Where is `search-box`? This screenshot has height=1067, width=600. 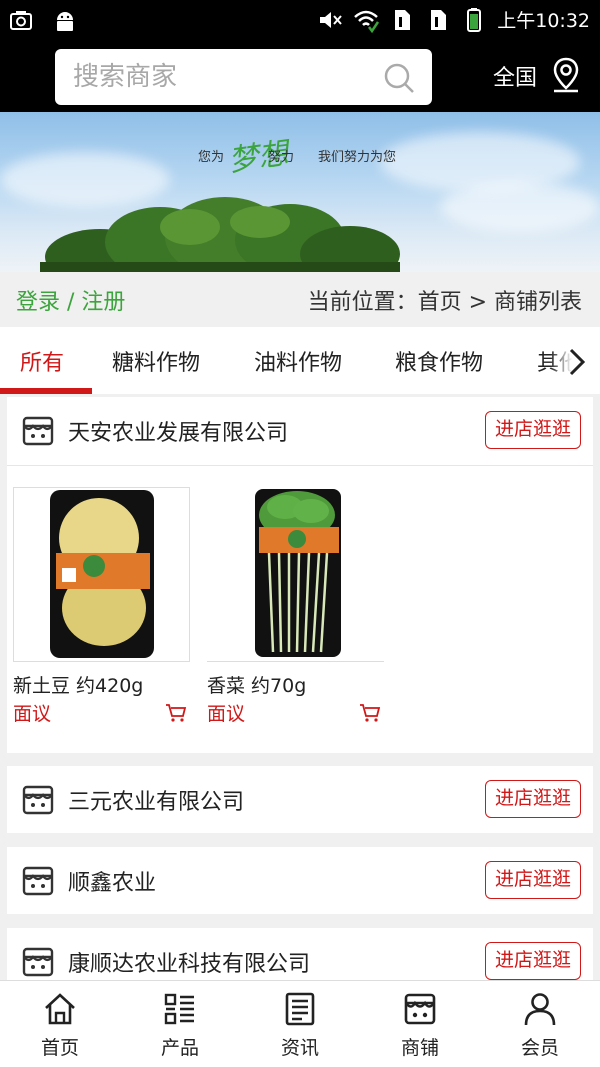
search-box is located at coordinates (243, 77).